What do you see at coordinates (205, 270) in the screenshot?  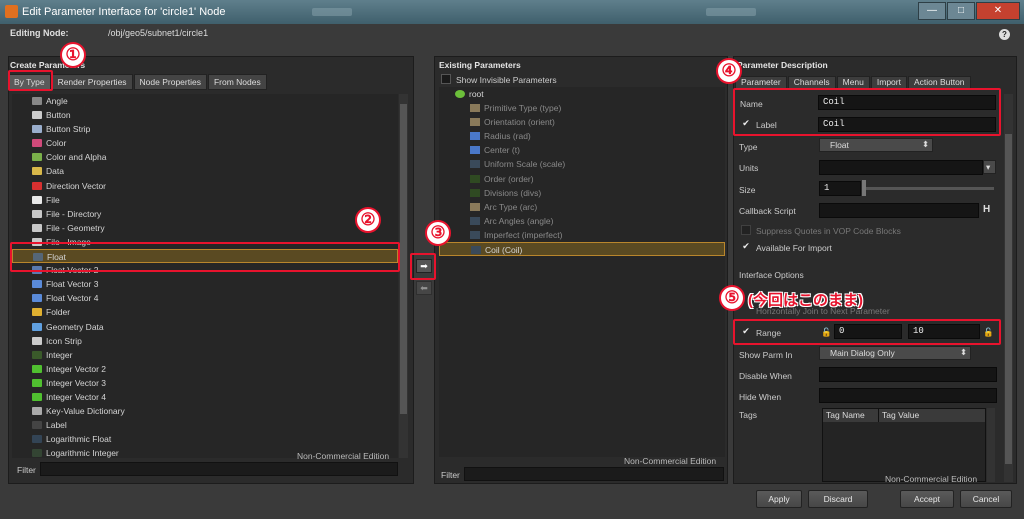 I see `list-item: Float Vector 2` at bounding box center [205, 270].